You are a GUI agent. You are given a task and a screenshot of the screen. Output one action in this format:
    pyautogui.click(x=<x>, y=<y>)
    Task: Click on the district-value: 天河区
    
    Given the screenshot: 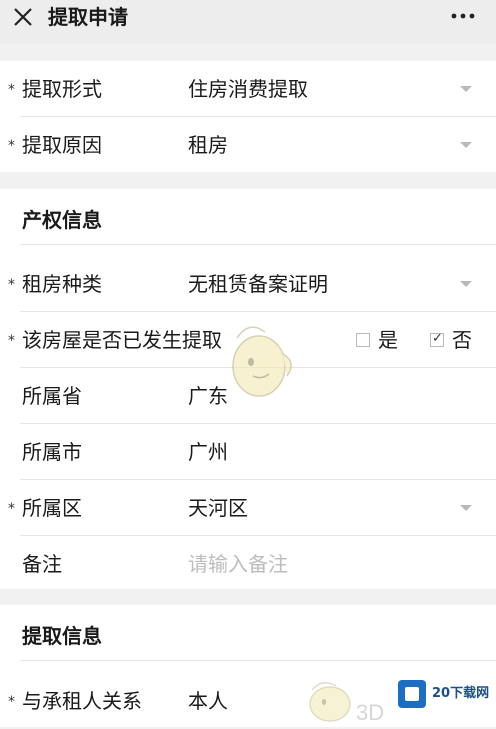 What is the action you would take?
    pyautogui.click(x=218, y=508)
    